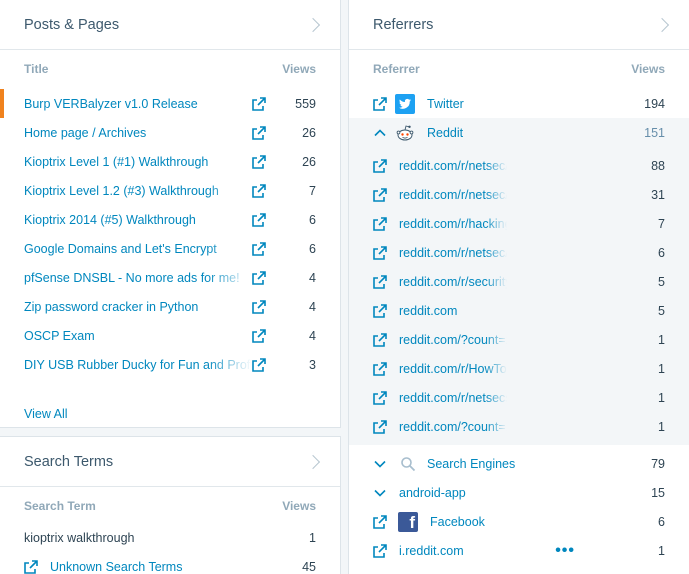 This screenshot has width=689, height=574. What do you see at coordinates (170, 462) in the screenshot?
I see `search-terms-header: Search Terms` at bounding box center [170, 462].